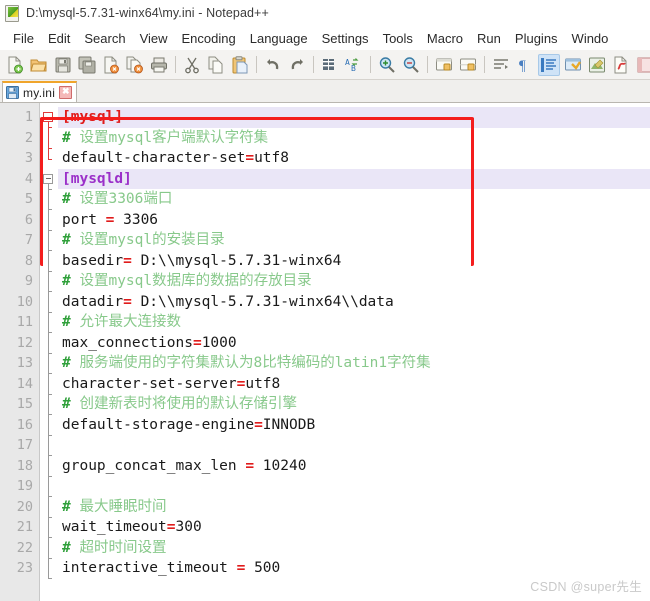 The width and height of the screenshot is (650, 601). Describe the element at coordinates (501, 65) in the screenshot. I see `word-wrap-icon` at that location.